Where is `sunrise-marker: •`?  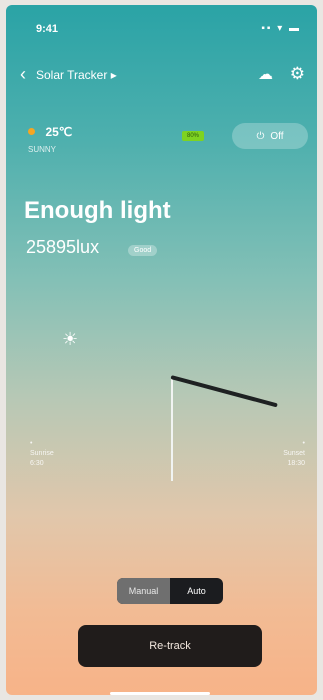
sunrise-marker: • is located at coordinates (31, 443).